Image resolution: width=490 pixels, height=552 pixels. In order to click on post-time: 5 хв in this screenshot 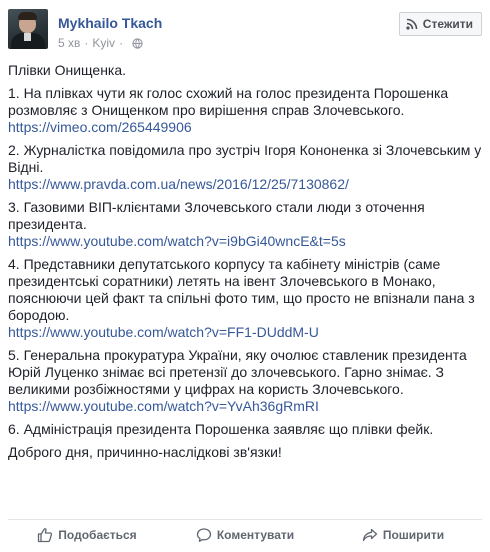, I will do `click(69, 43)`.